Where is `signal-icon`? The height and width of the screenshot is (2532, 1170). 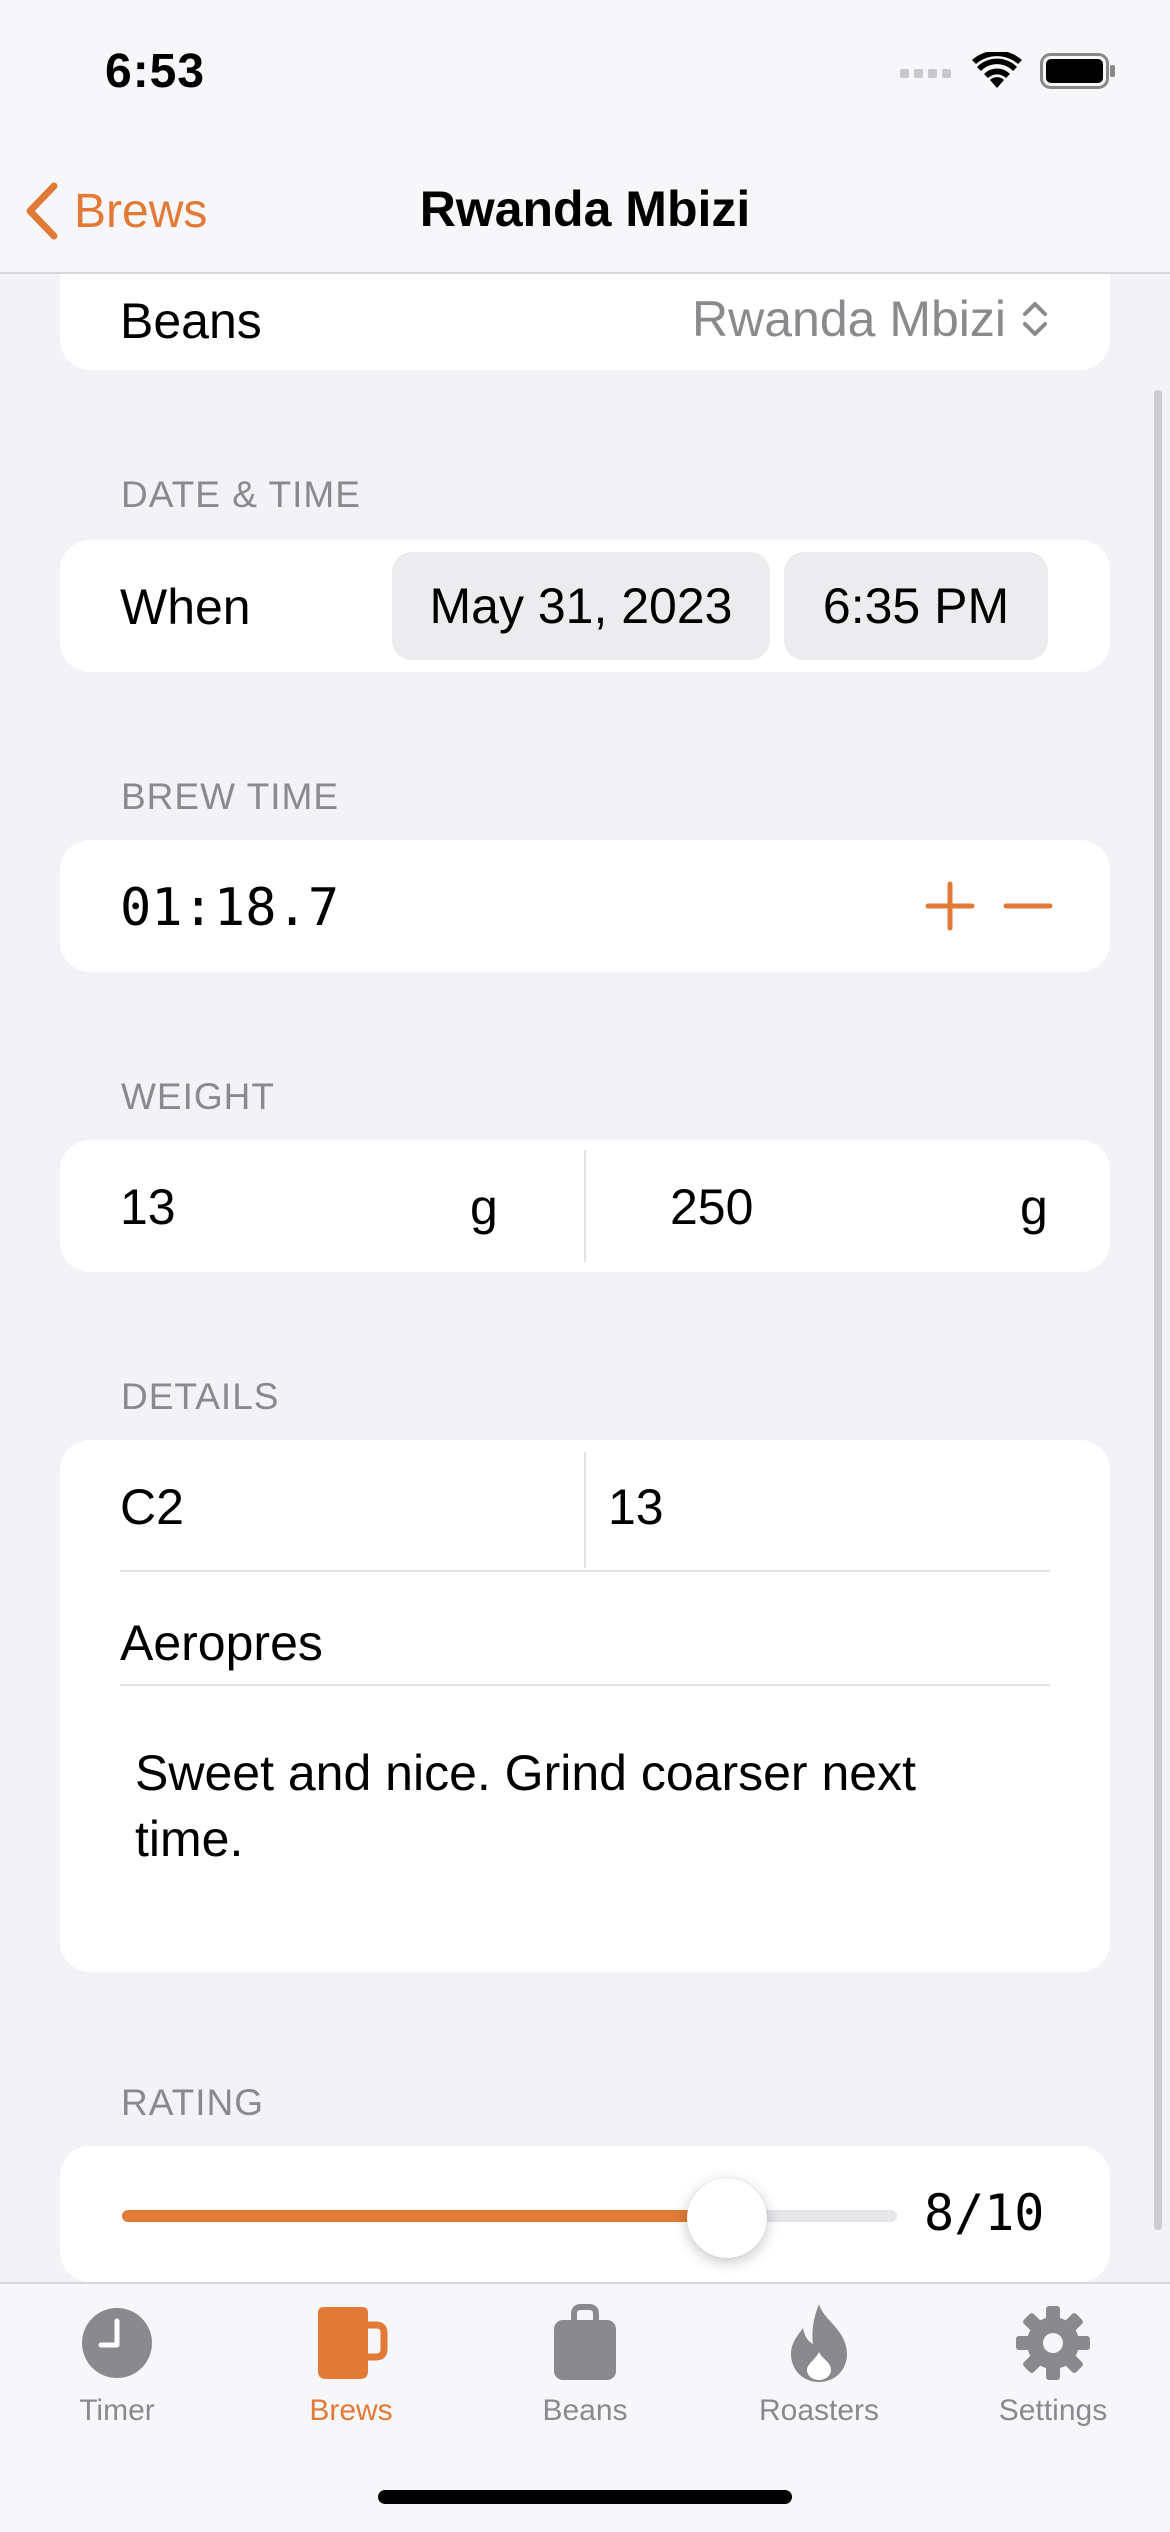 signal-icon is located at coordinates (925, 73).